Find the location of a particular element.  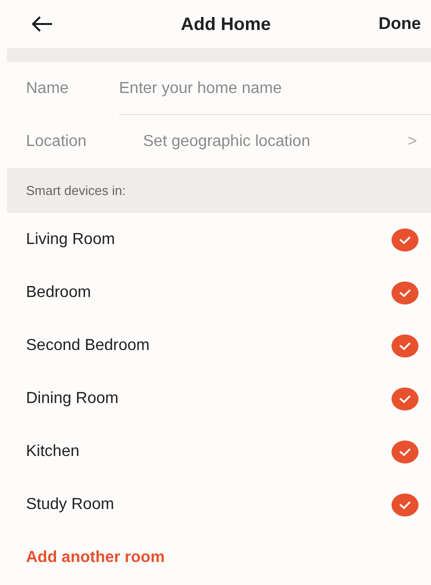

field-label: Name is located at coordinates (48, 89).